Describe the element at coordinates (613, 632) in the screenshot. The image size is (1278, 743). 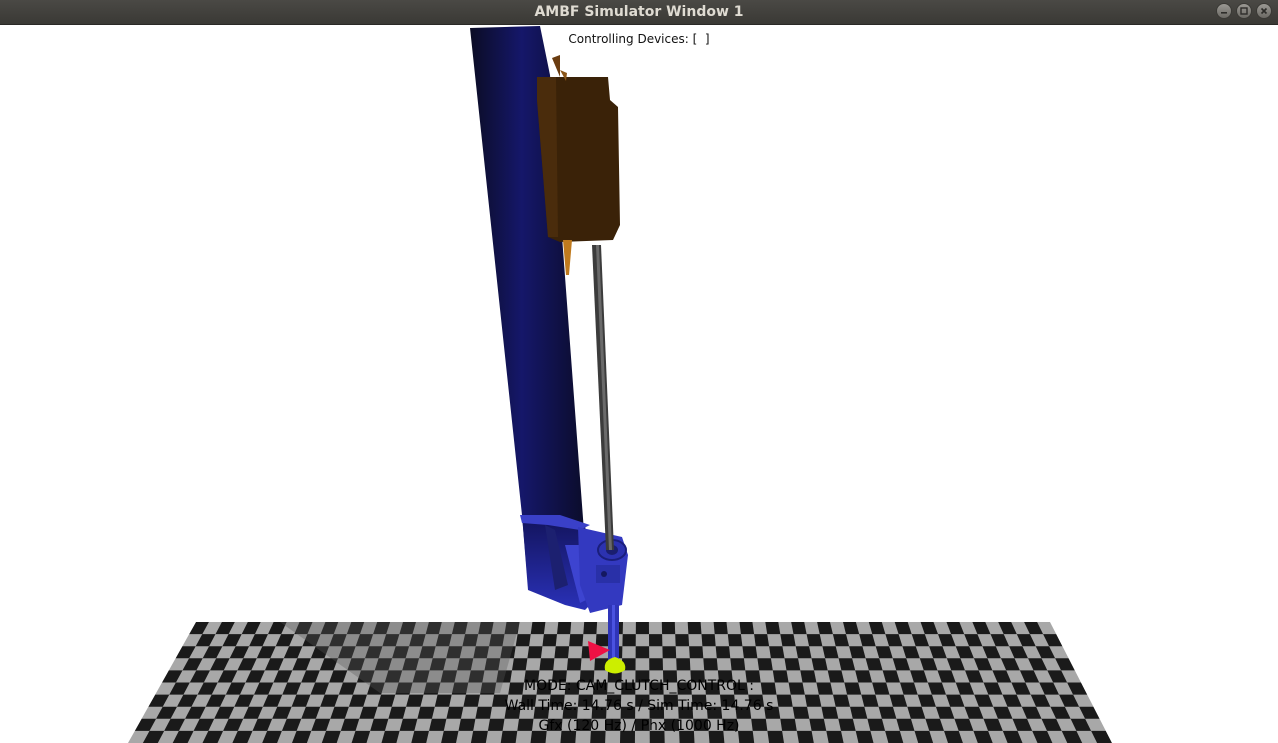
I see `instrument-shaft` at that location.